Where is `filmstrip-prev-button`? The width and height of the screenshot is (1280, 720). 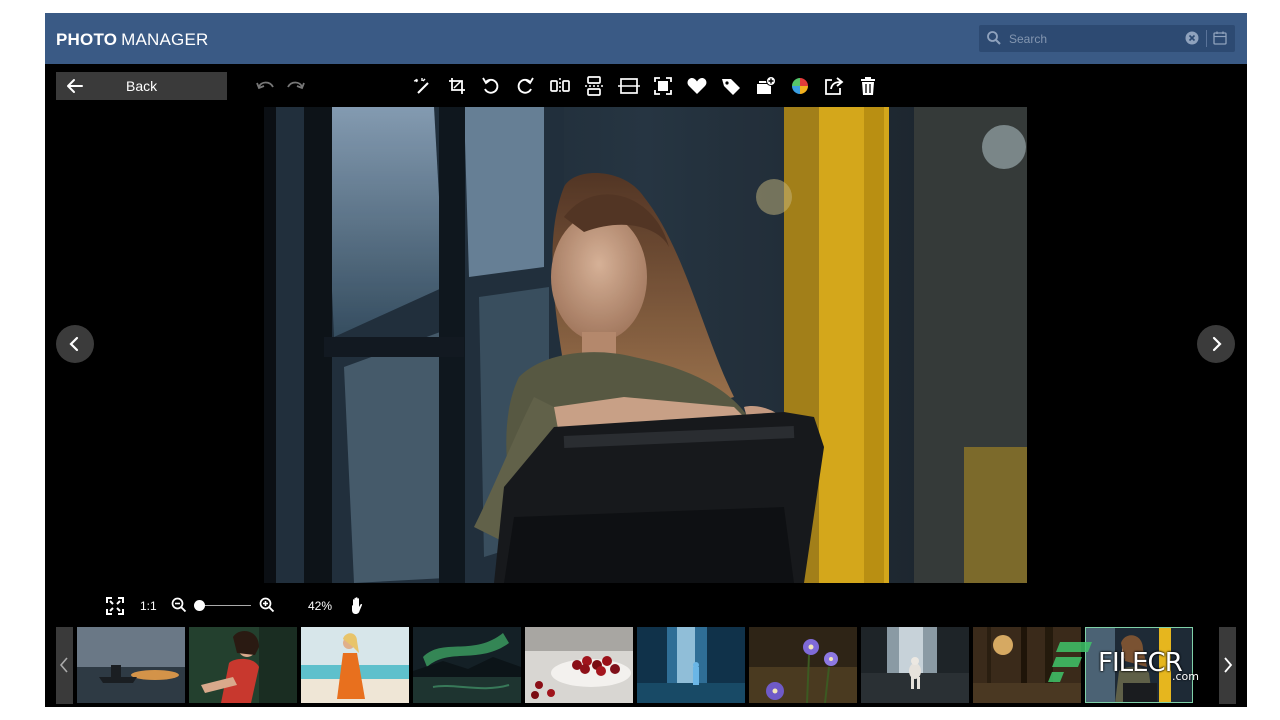 filmstrip-prev-button is located at coordinates (64, 665).